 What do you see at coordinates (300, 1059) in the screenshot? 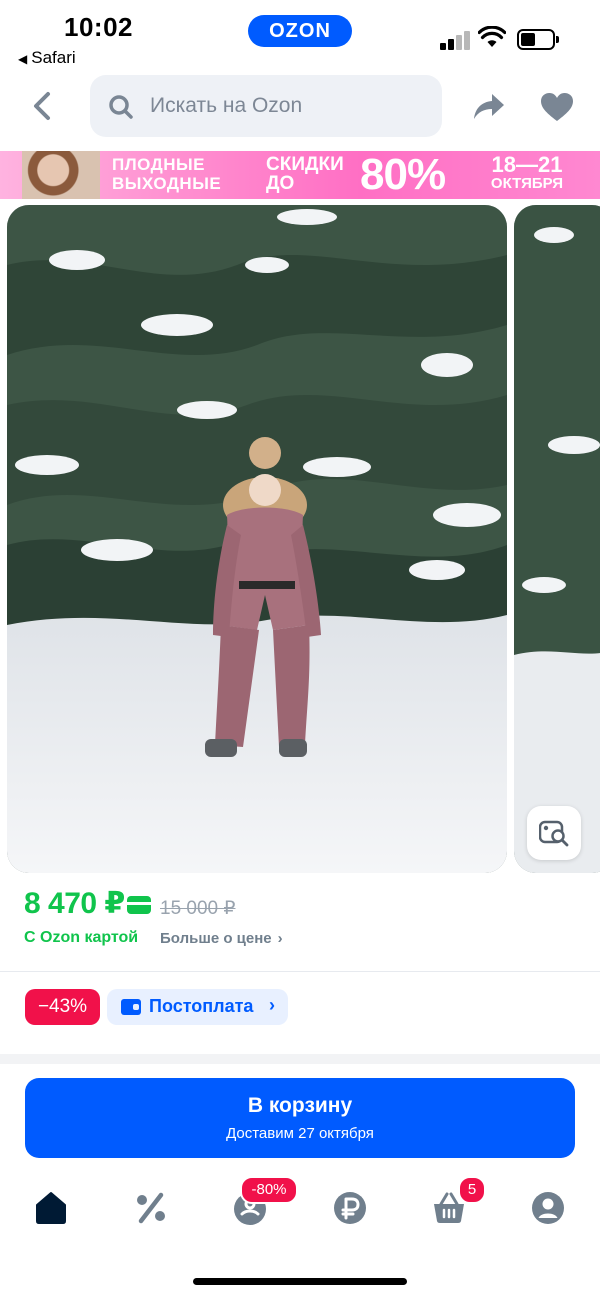
I see `section-separator` at bounding box center [300, 1059].